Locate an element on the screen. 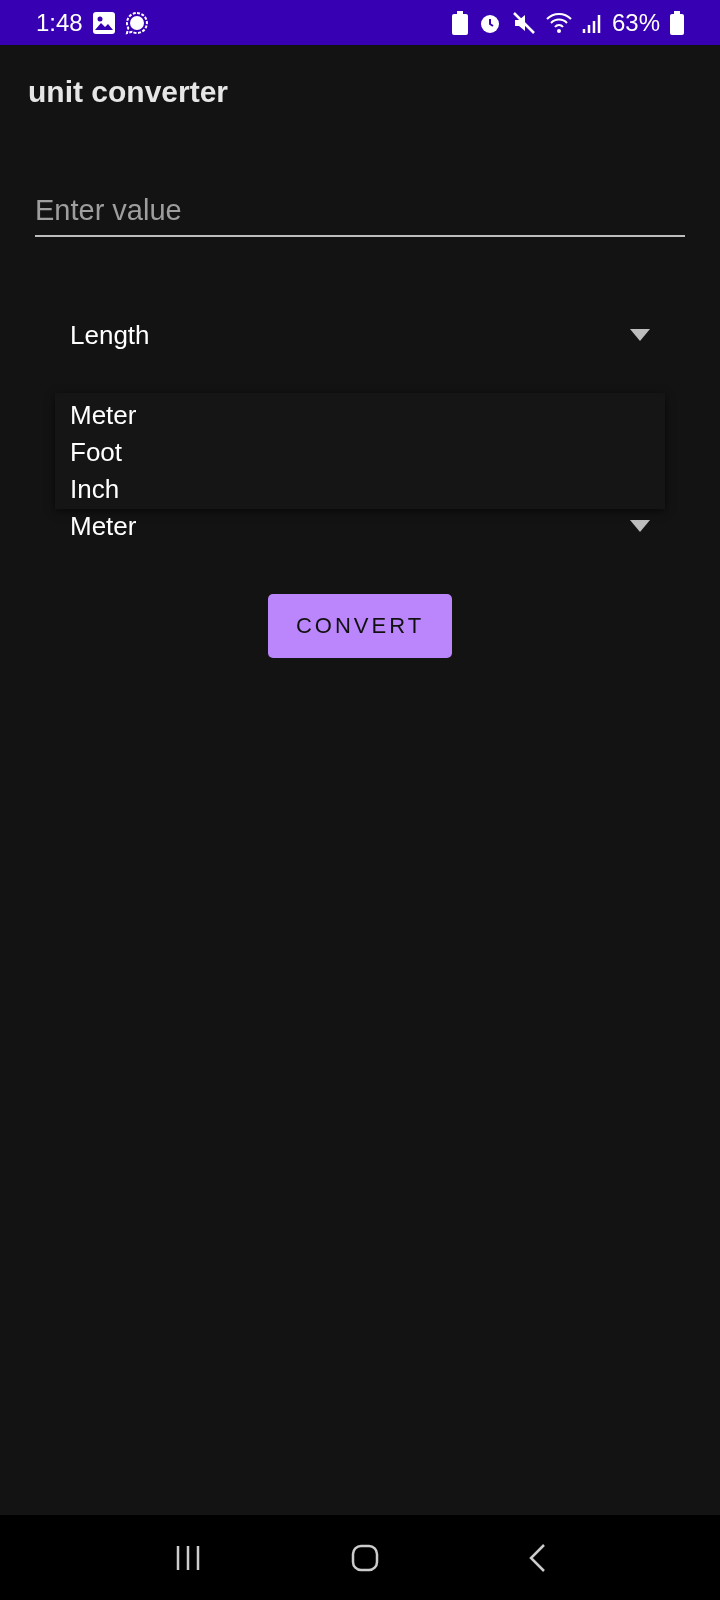  battery-icon is located at coordinates (677, 22).